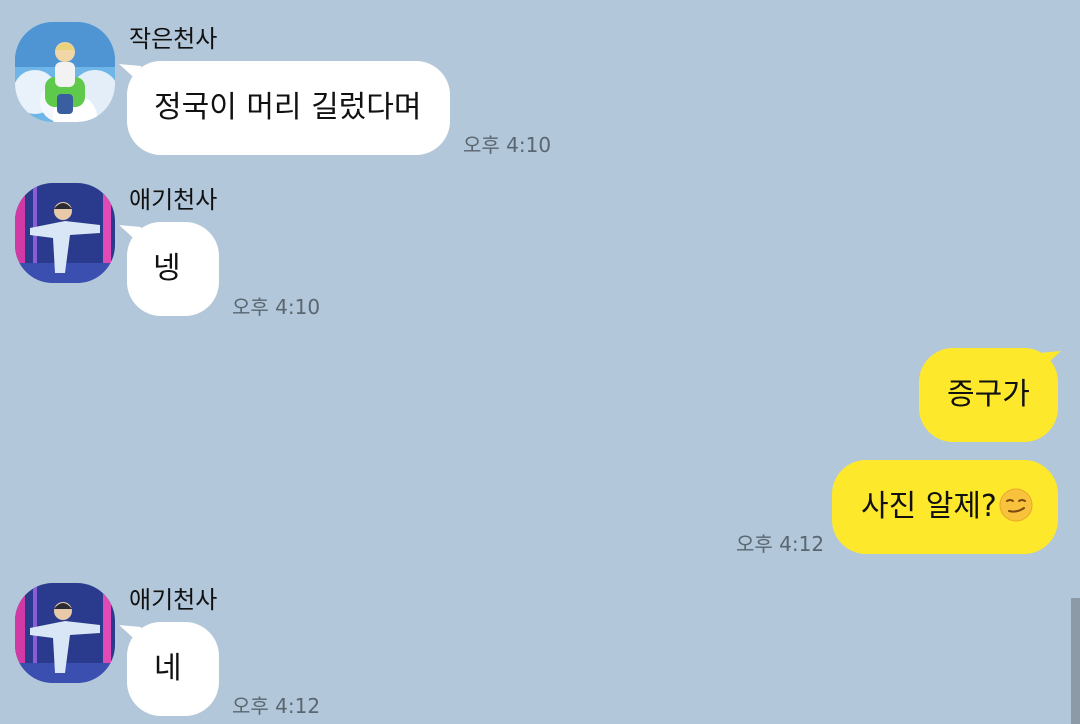 The image size is (1080, 724). I want to click on sender-name: 작은천사, so click(173, 39).